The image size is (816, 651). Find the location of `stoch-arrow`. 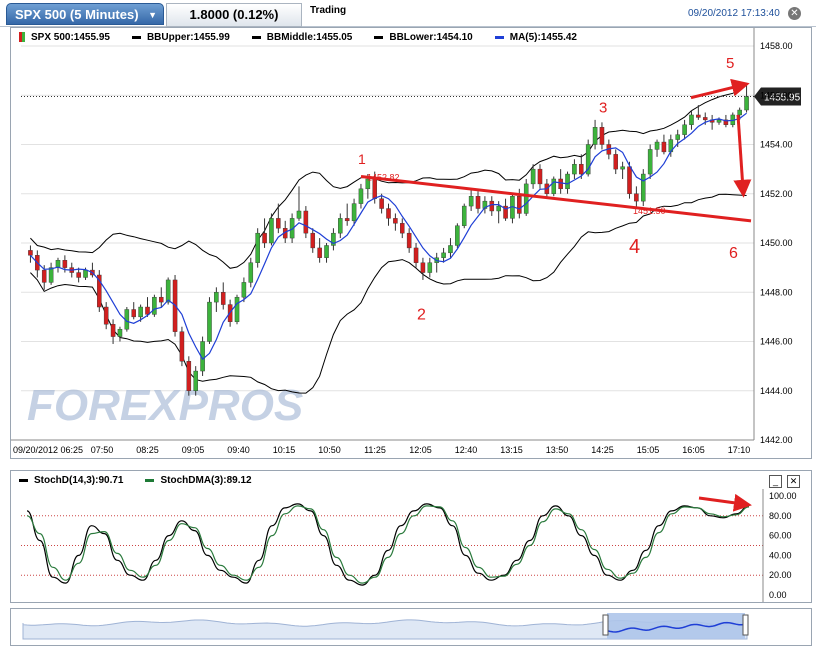

stoch-arrow is located at coordinates (725, 502).